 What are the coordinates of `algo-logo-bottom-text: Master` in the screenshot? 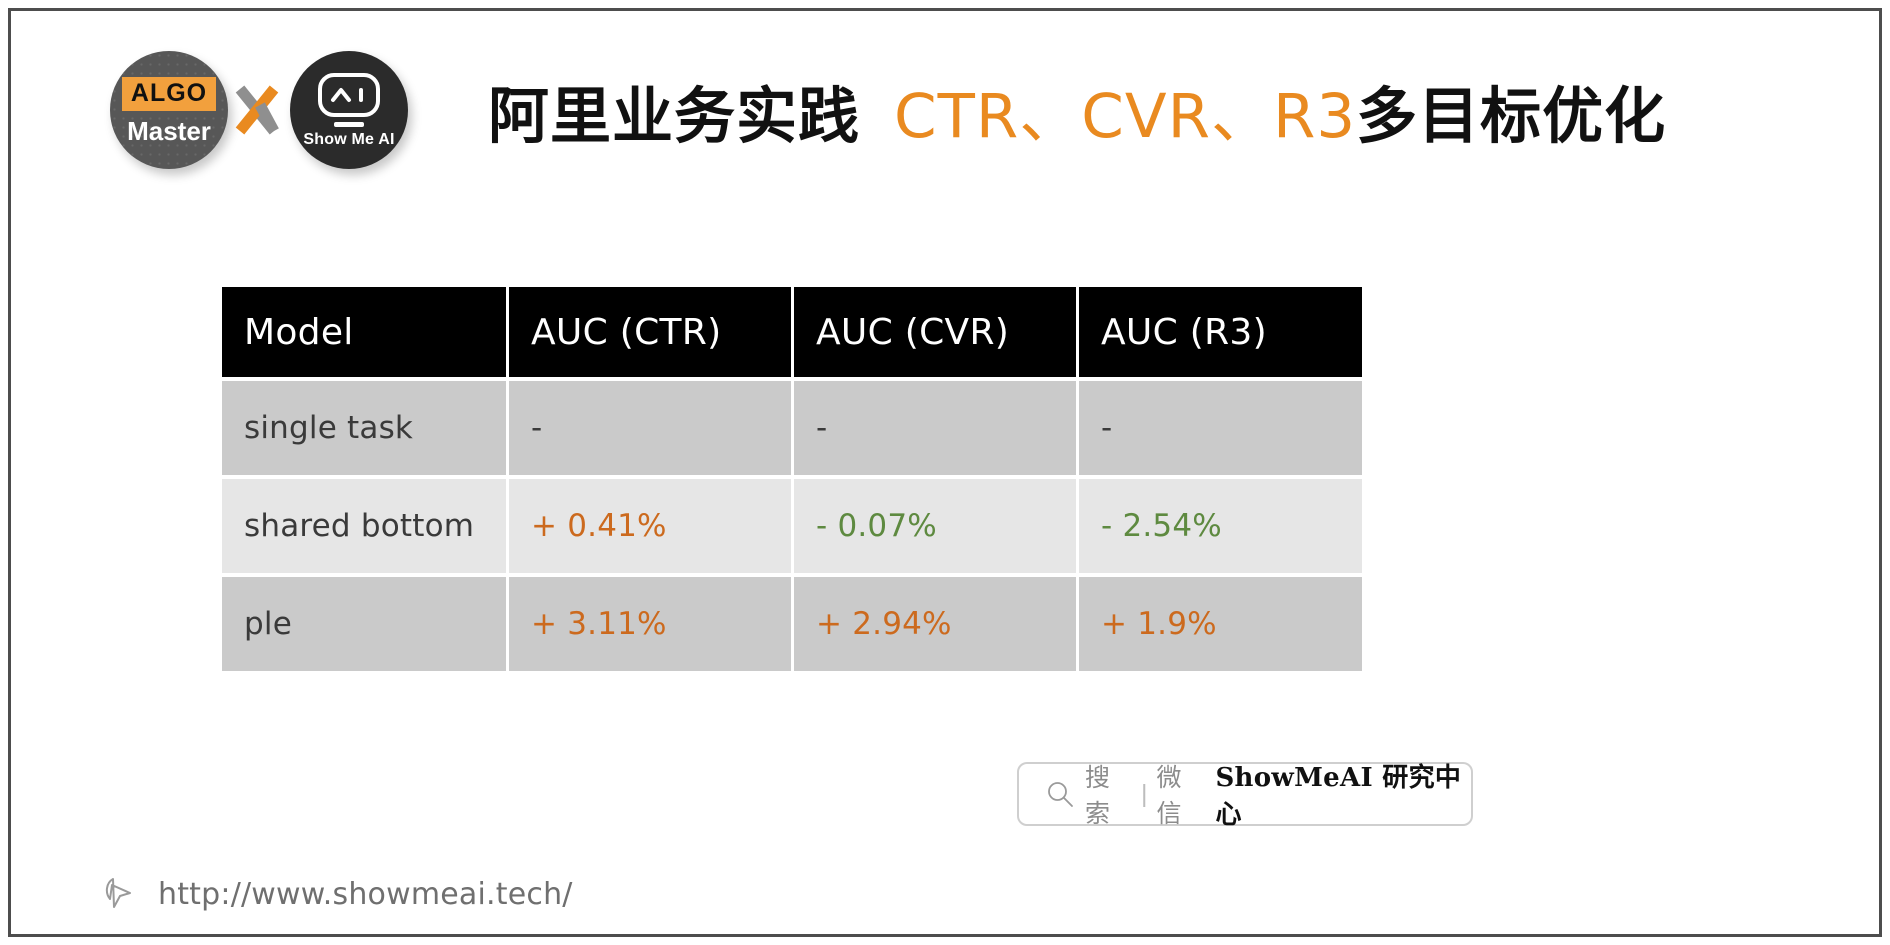 It's located at (169, 130).